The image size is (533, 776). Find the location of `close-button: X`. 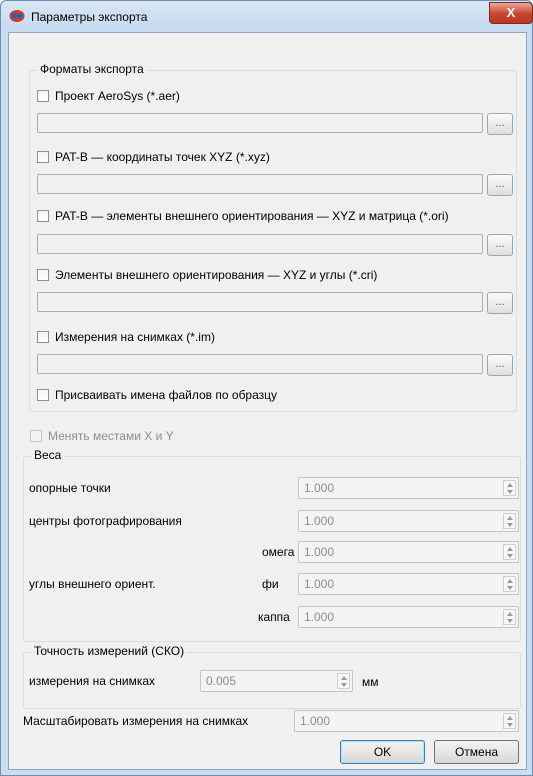

close-button: X is located at coordinates (511, 13).